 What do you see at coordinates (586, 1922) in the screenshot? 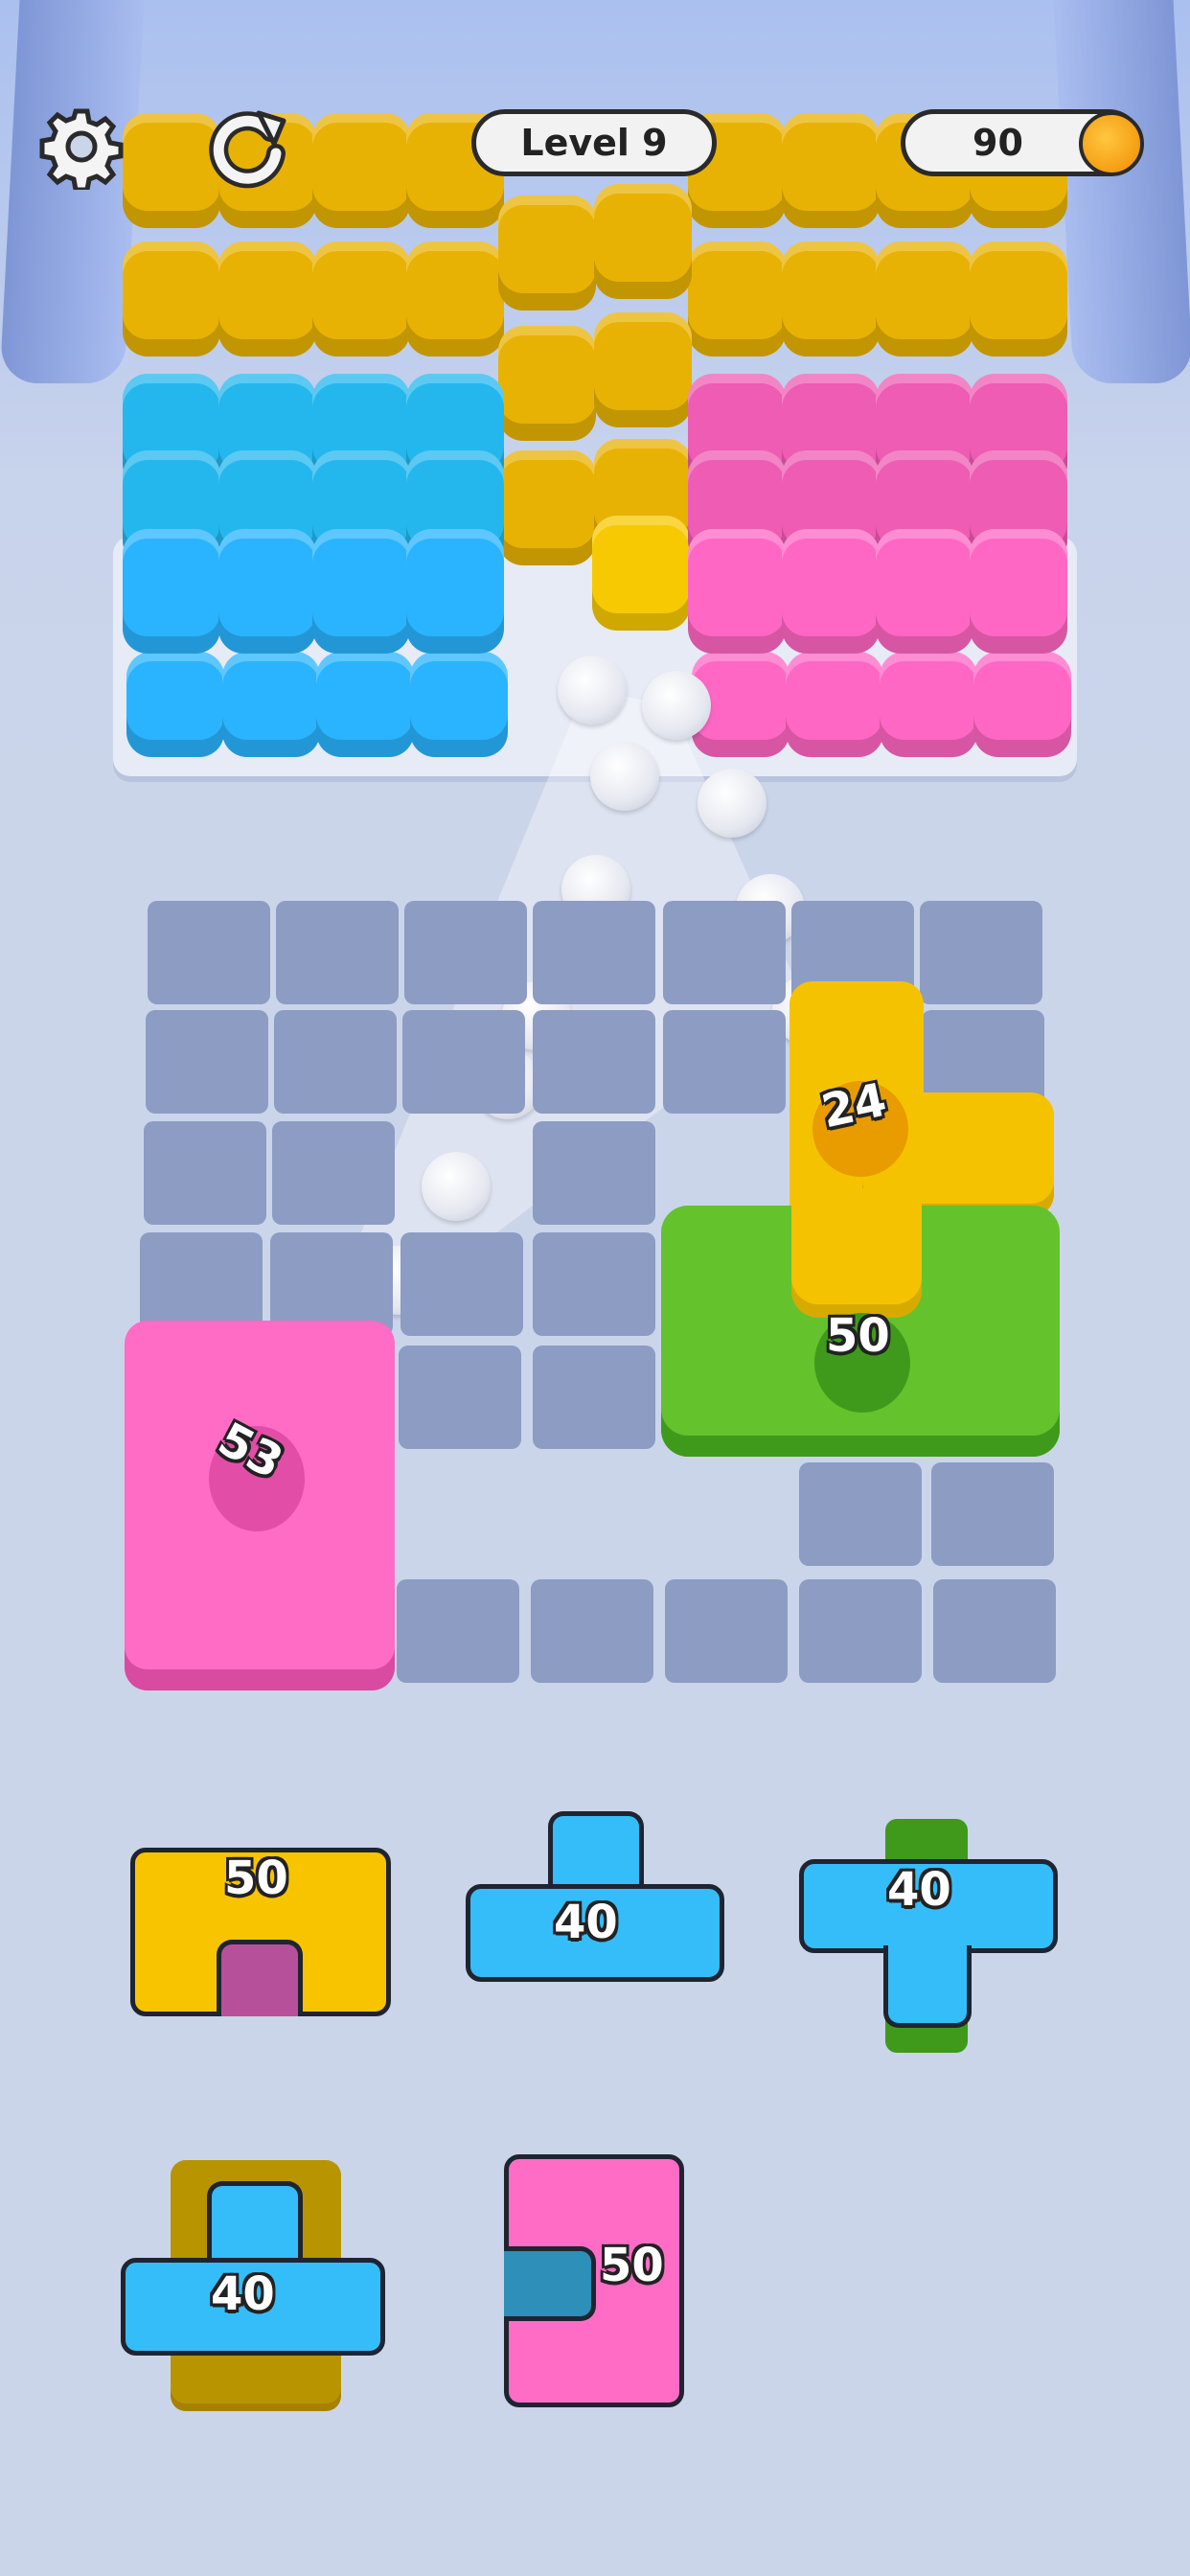
I see `tray-piece-blue-t-count: 40` at bounding box center [586, 1922].